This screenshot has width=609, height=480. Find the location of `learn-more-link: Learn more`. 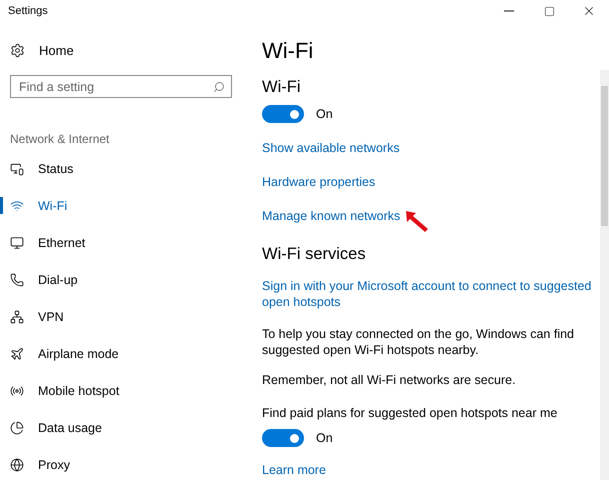

learn-more-link: Learn more is located at coordinates (294, 470).